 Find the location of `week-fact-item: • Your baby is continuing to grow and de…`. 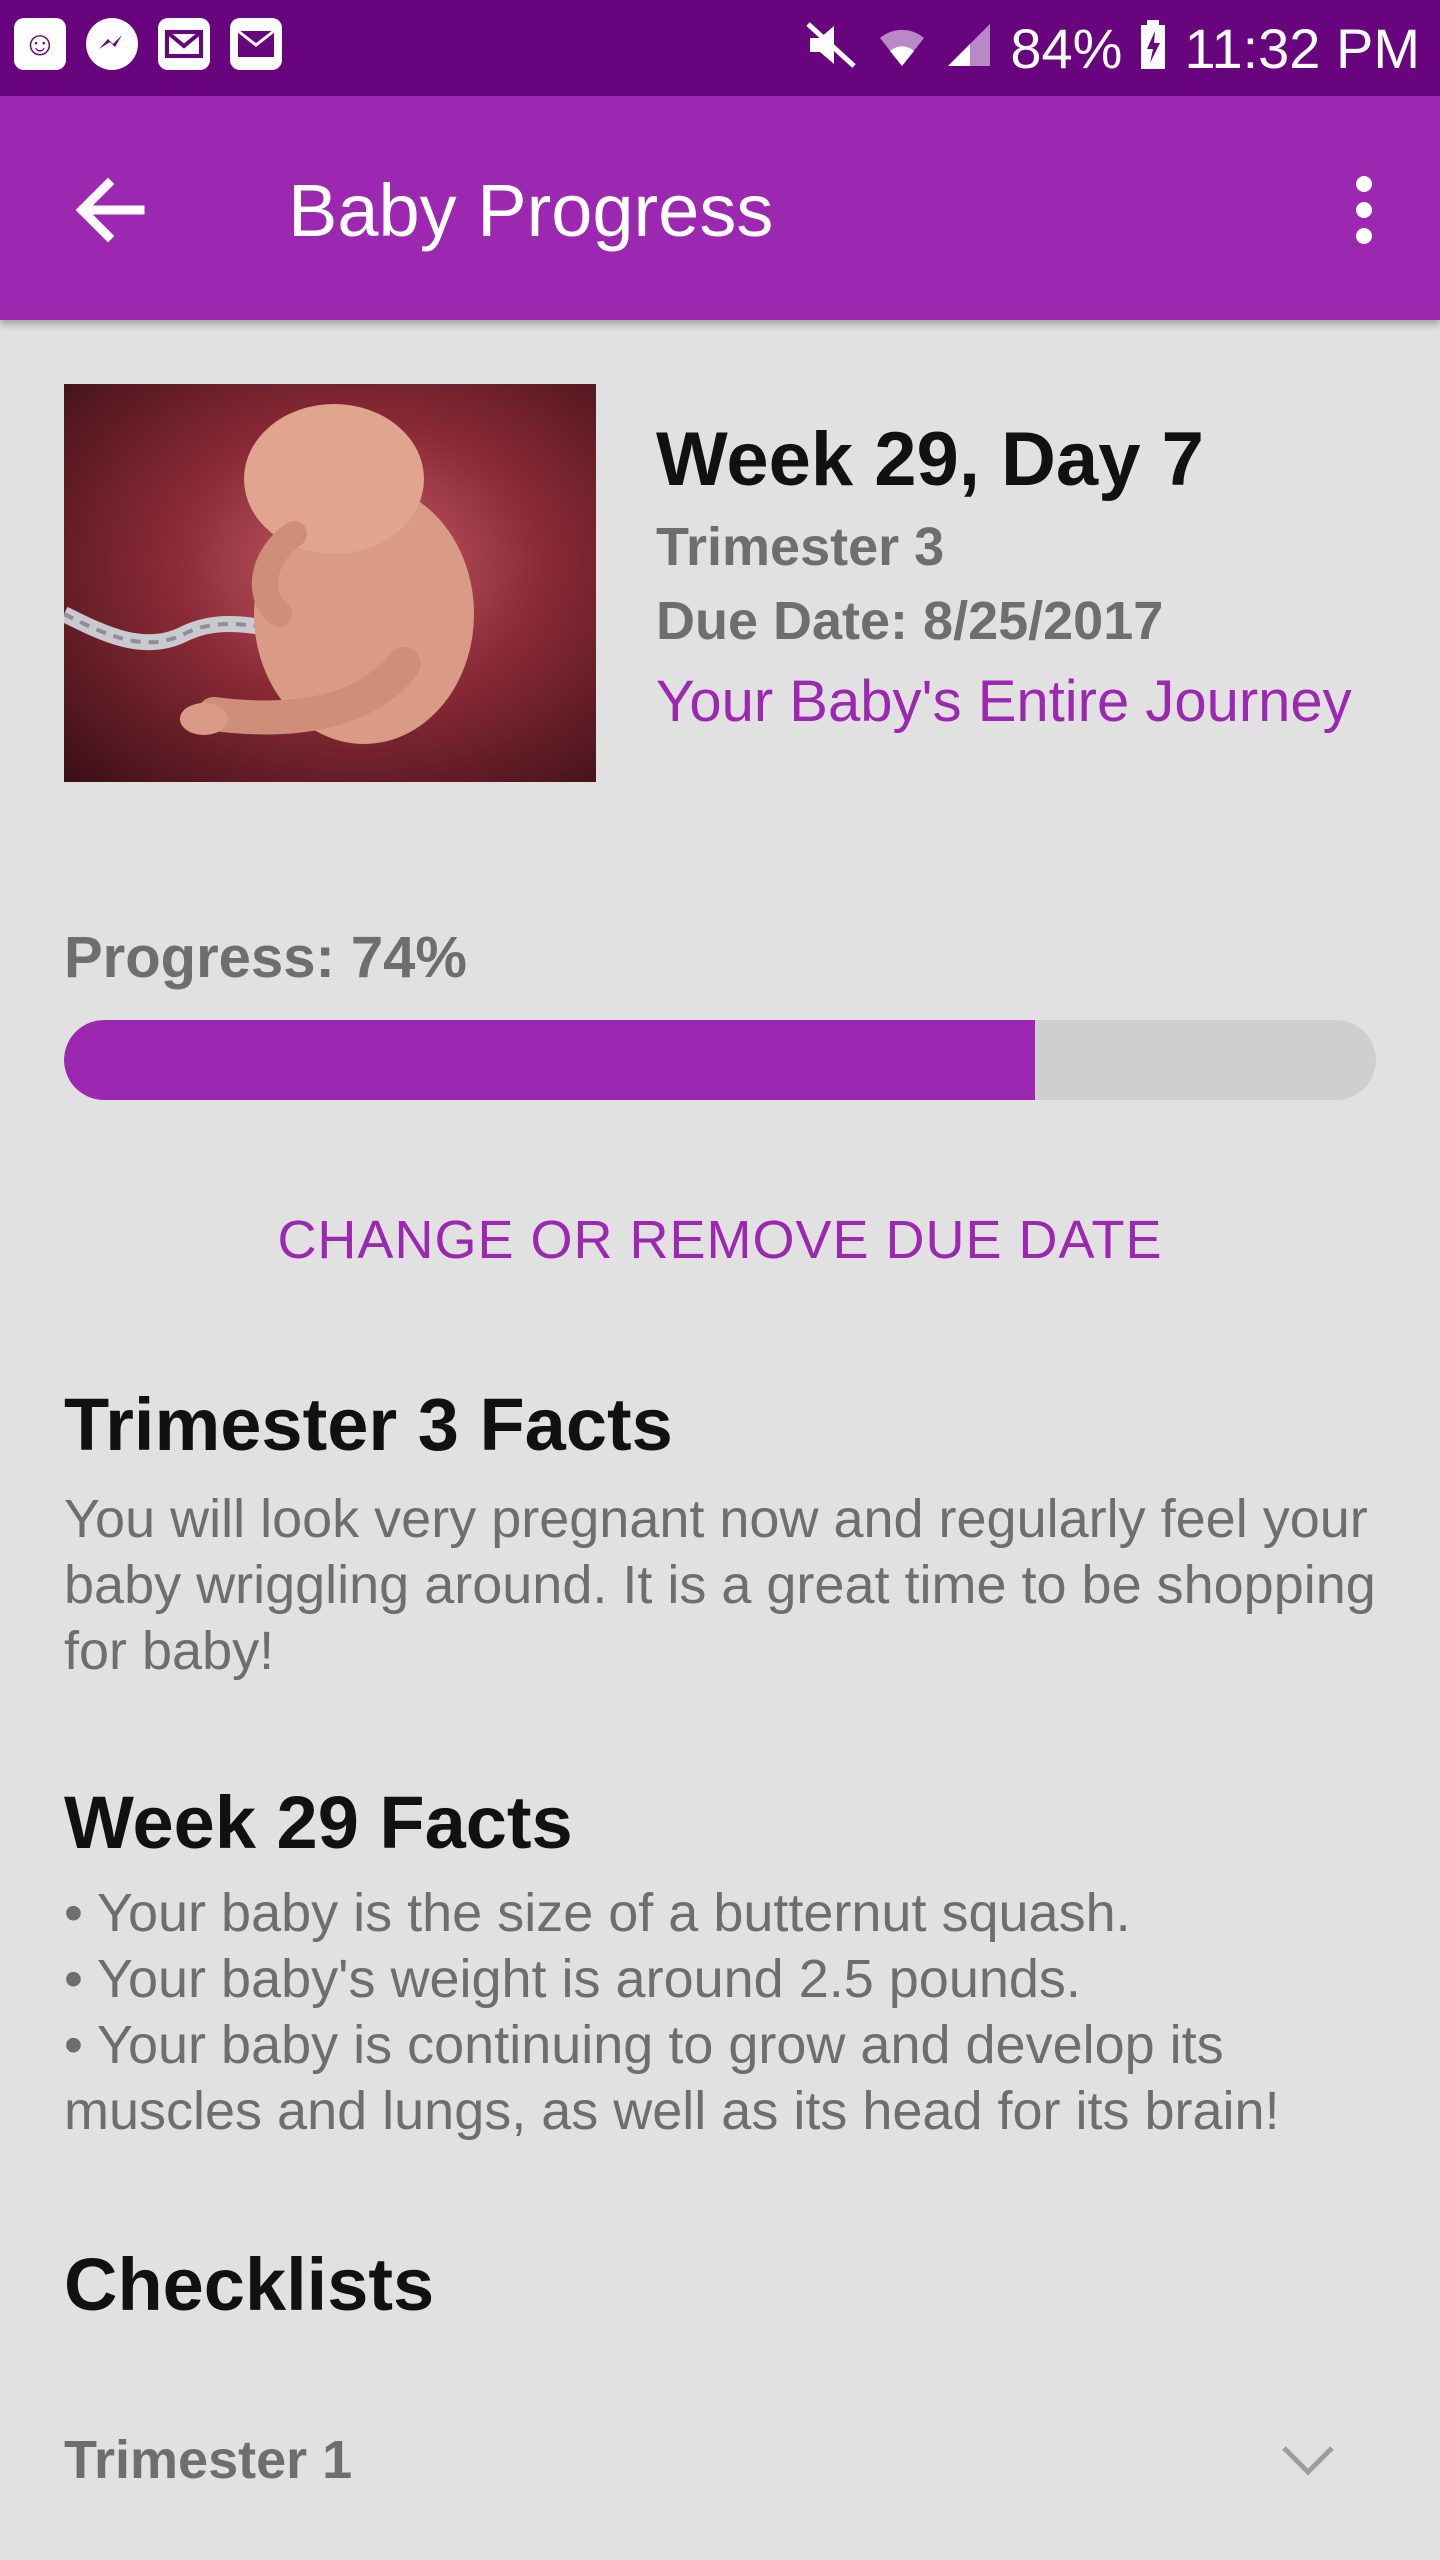

week-fact-item: • Your baby is continuing to grow and de… is located at coordinates (672, 2078).